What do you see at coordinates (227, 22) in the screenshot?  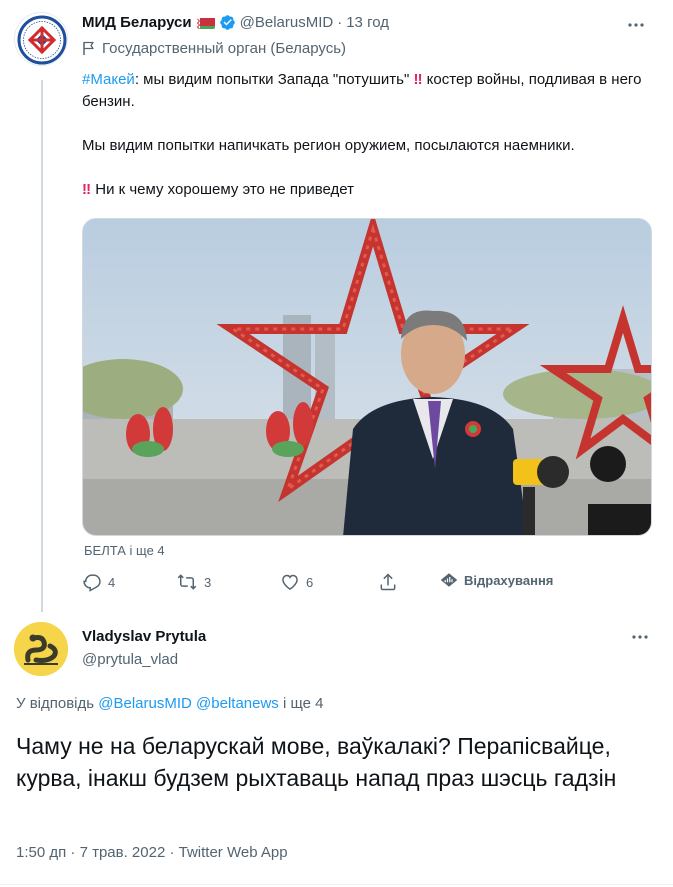 I see `verified-badge-icon` at bounding box center [227, 22].